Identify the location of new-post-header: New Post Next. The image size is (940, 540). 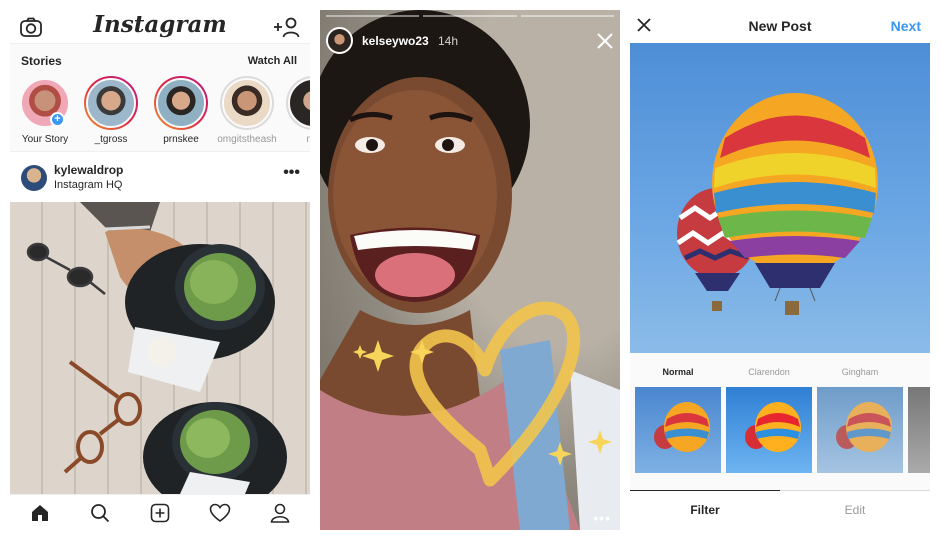
(780, 26).